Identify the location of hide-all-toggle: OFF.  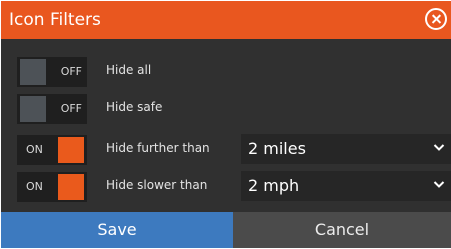
(52, 72).